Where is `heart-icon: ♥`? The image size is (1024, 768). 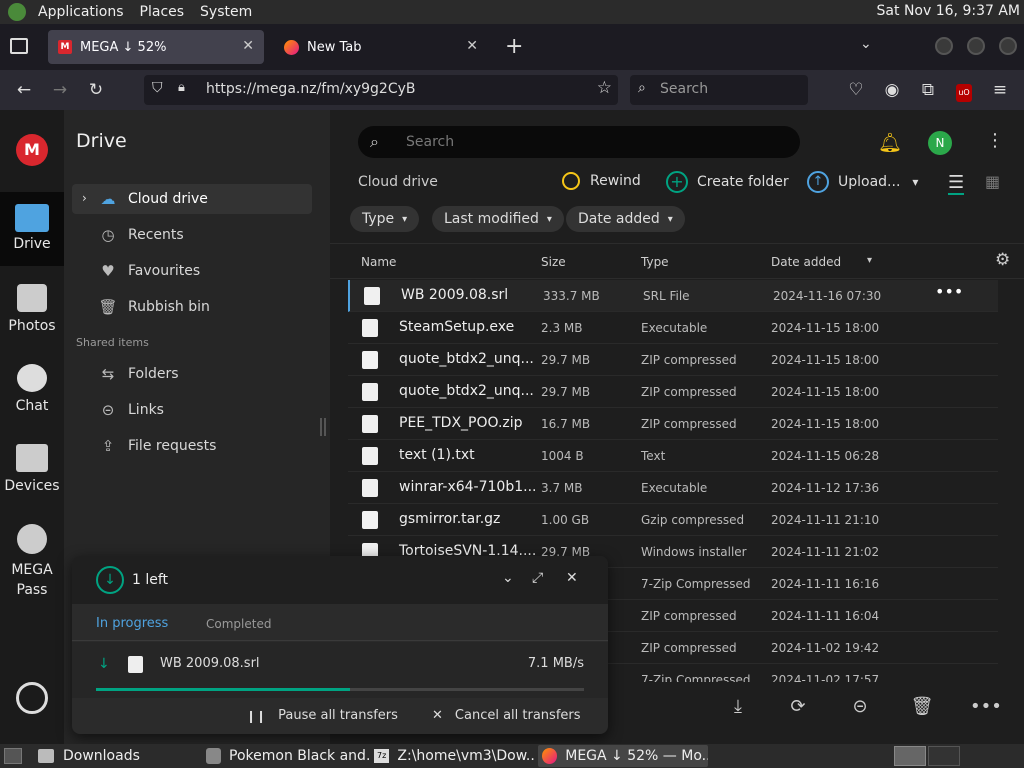
heart-icon: ♥ is located at coordinates (108, 271).